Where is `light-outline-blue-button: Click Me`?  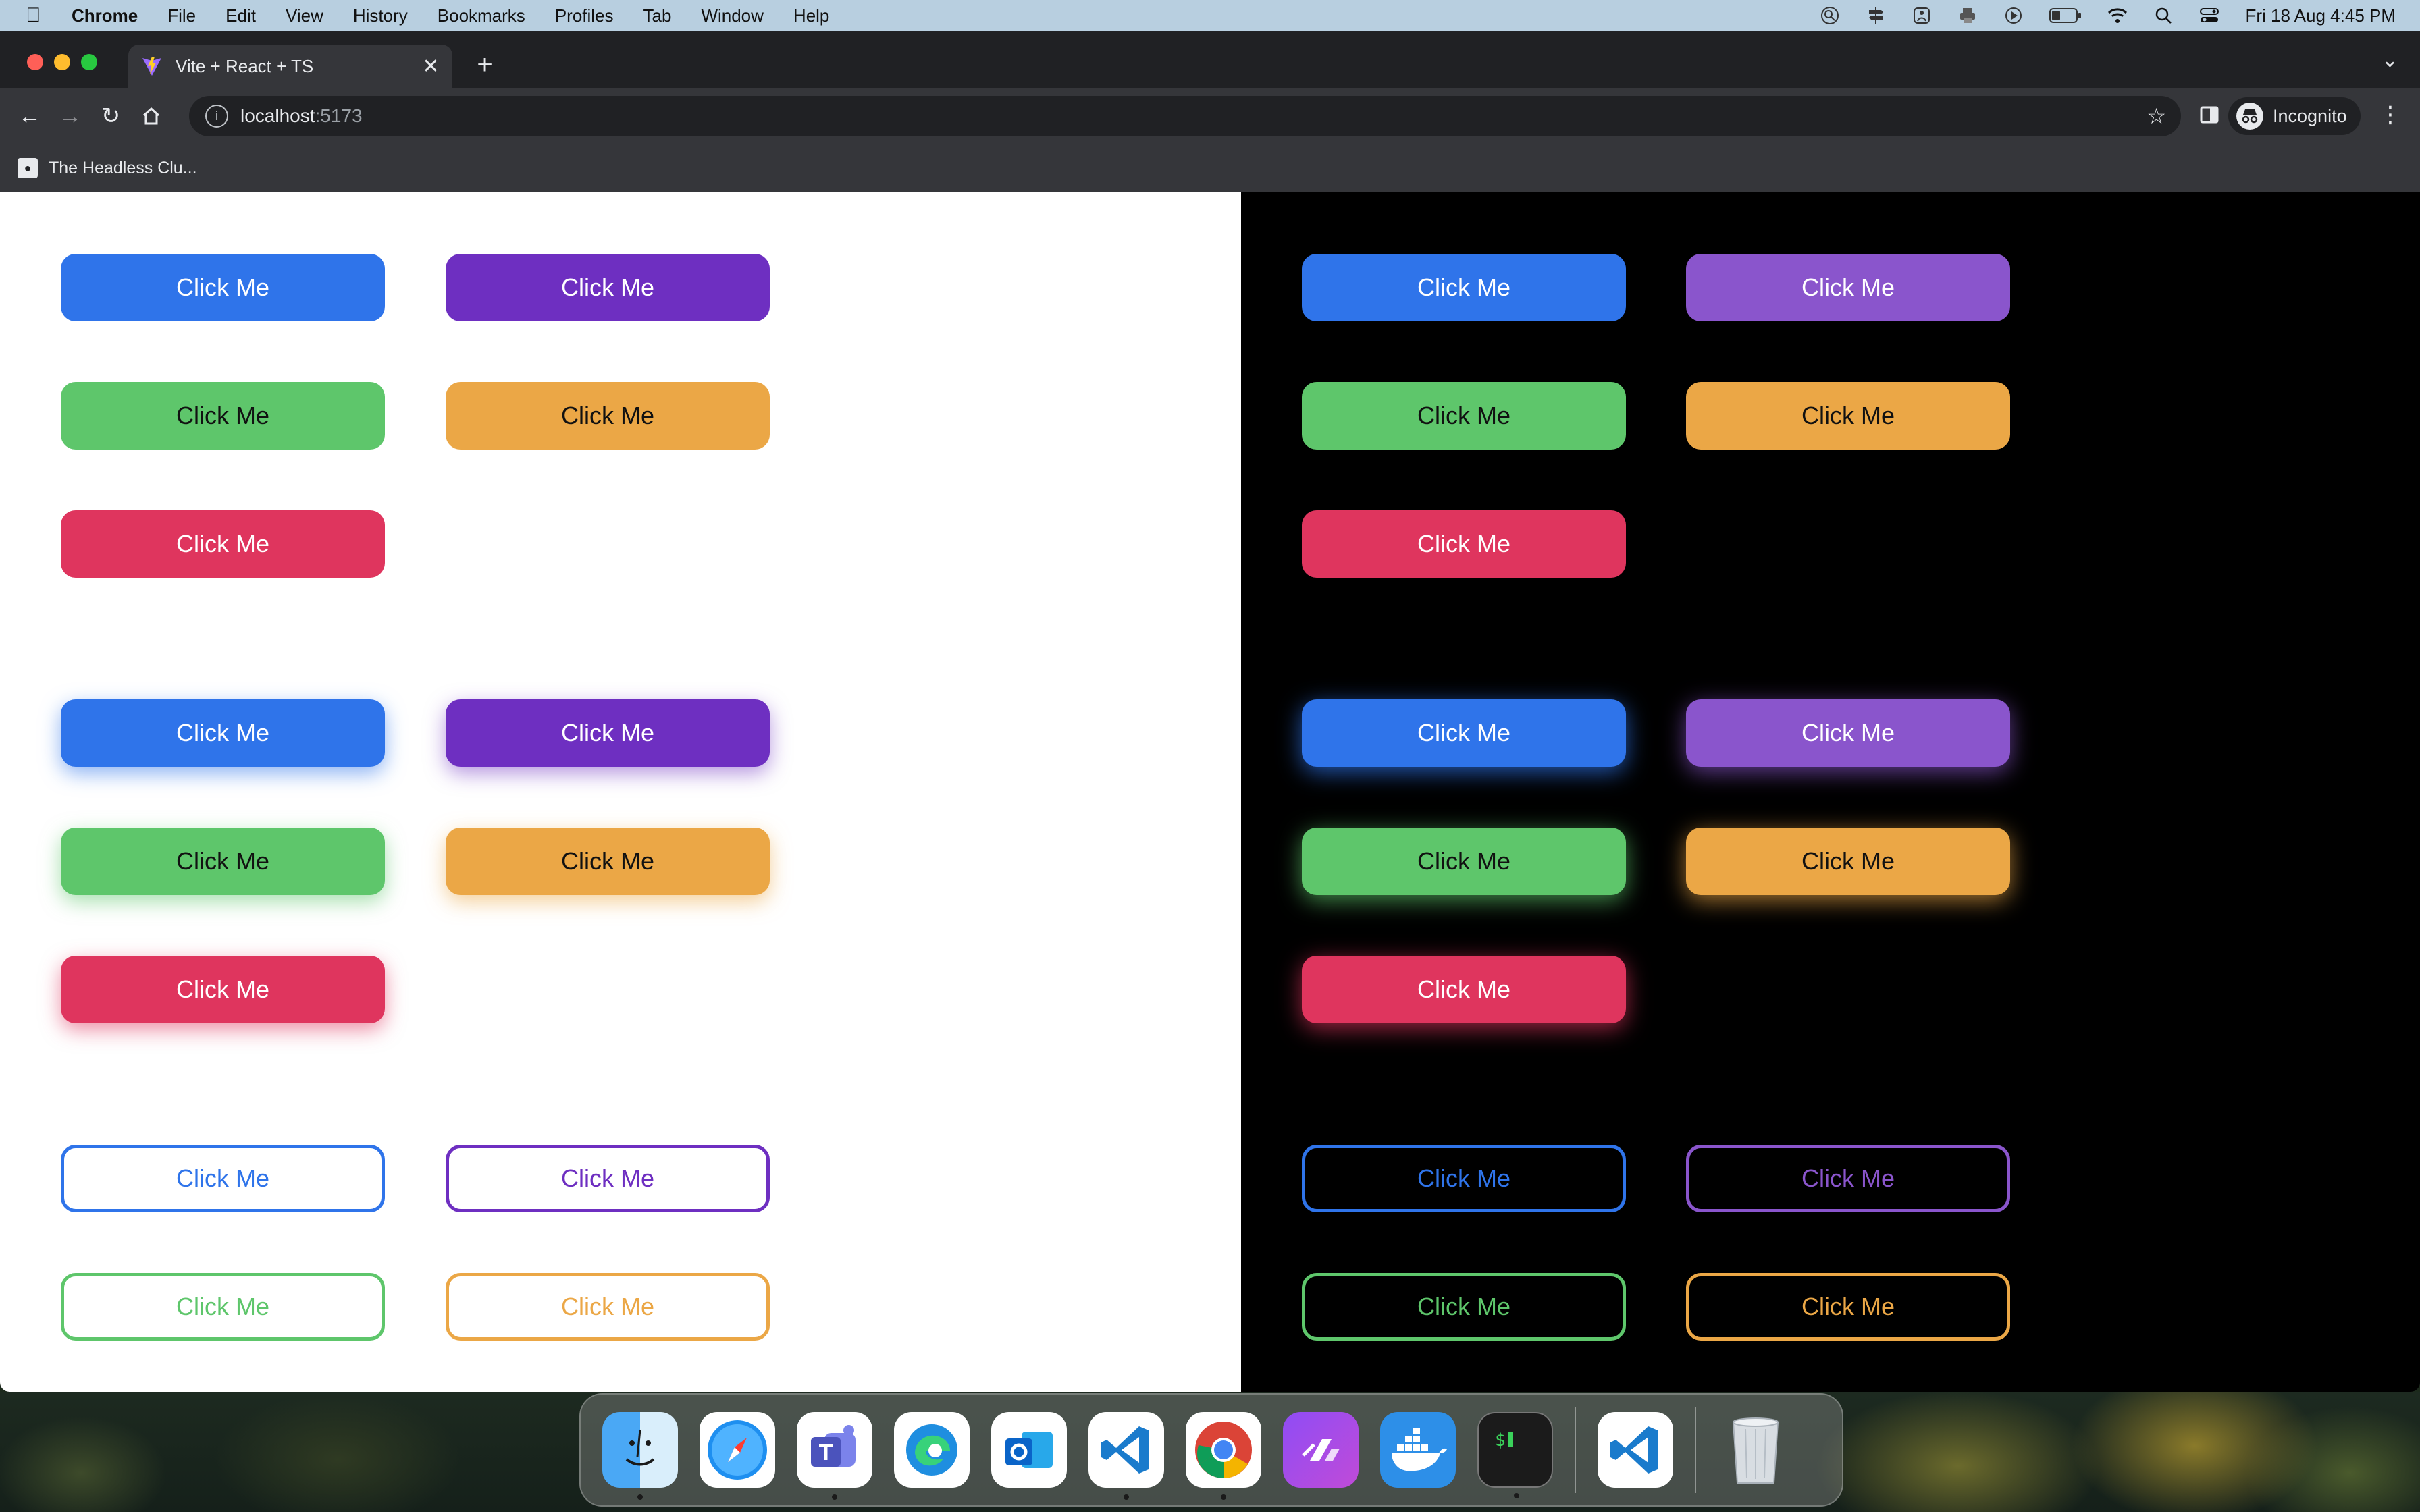
light-outline-blue-button: Click Me is located at coordinates (223, 1178).